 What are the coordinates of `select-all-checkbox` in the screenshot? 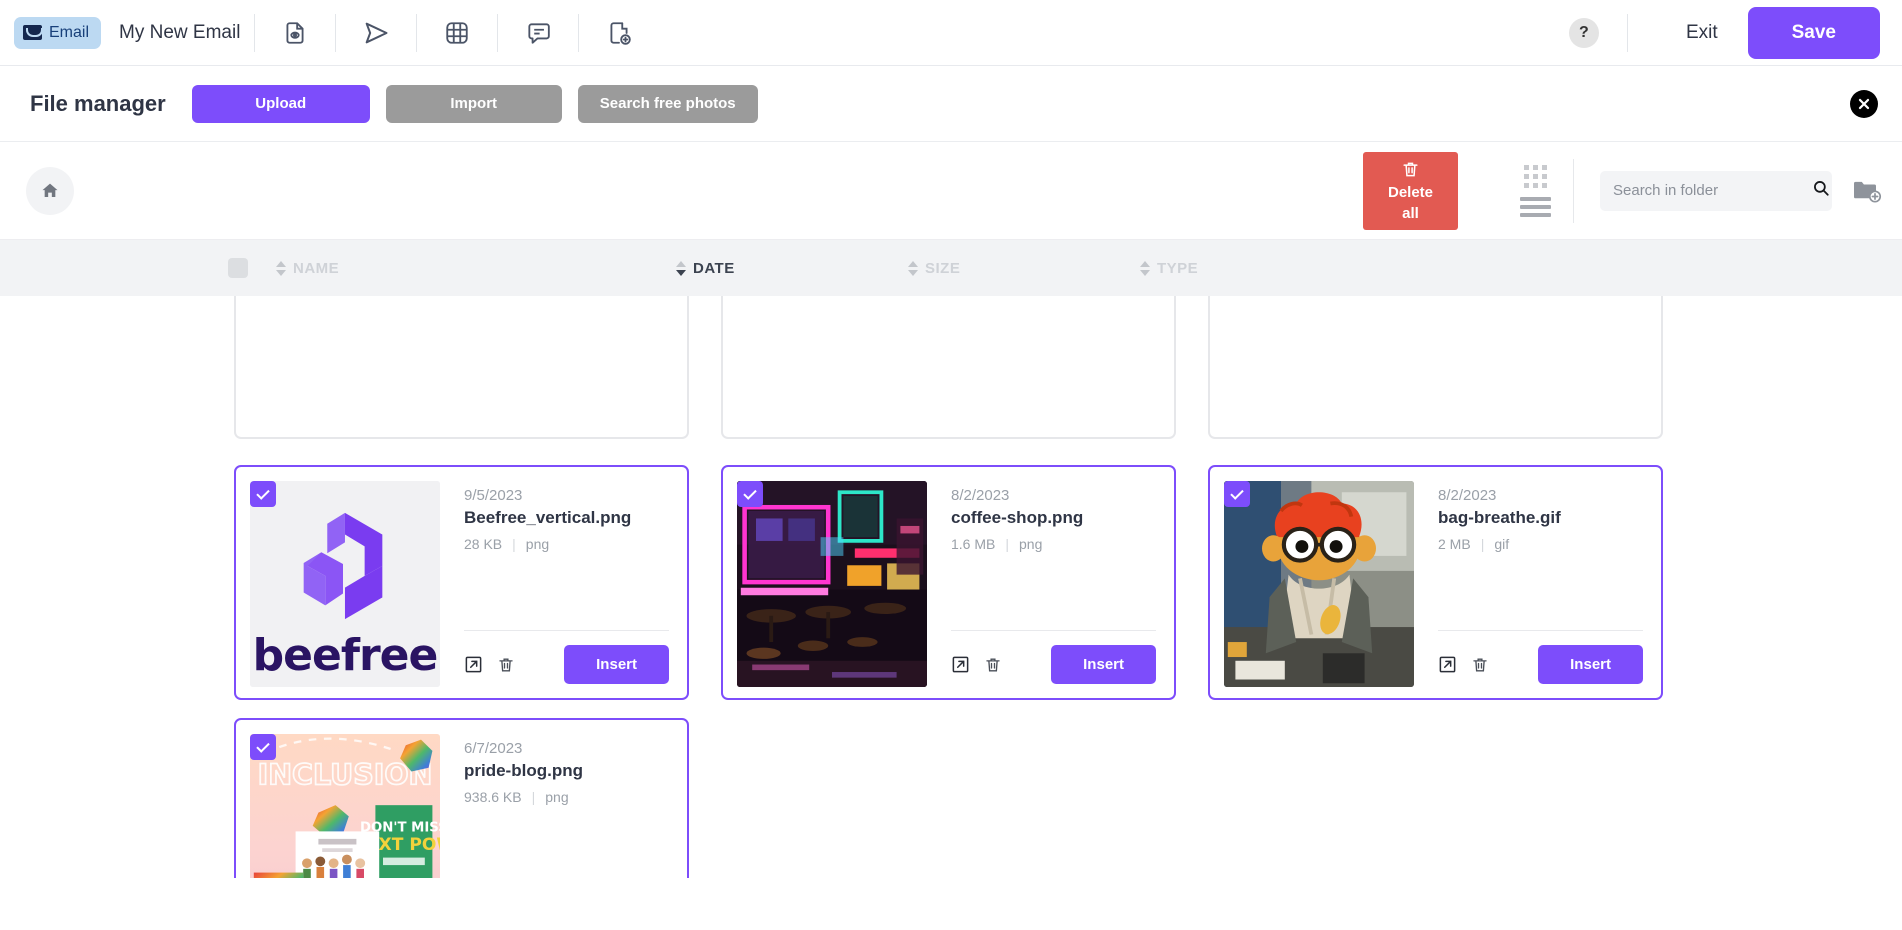 It's located at (238, 268).